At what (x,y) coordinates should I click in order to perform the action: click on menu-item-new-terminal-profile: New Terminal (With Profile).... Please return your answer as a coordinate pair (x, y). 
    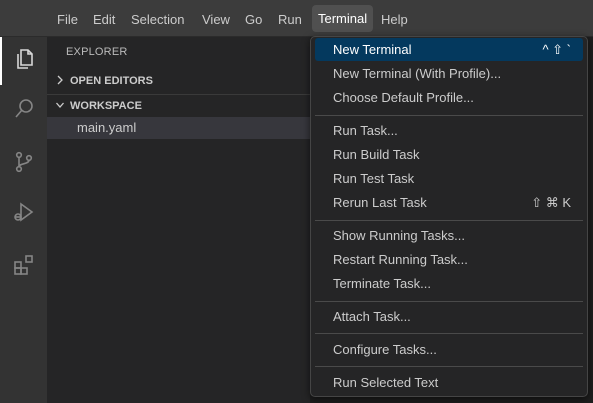
    Looking at the image, I should click on (449, 73).